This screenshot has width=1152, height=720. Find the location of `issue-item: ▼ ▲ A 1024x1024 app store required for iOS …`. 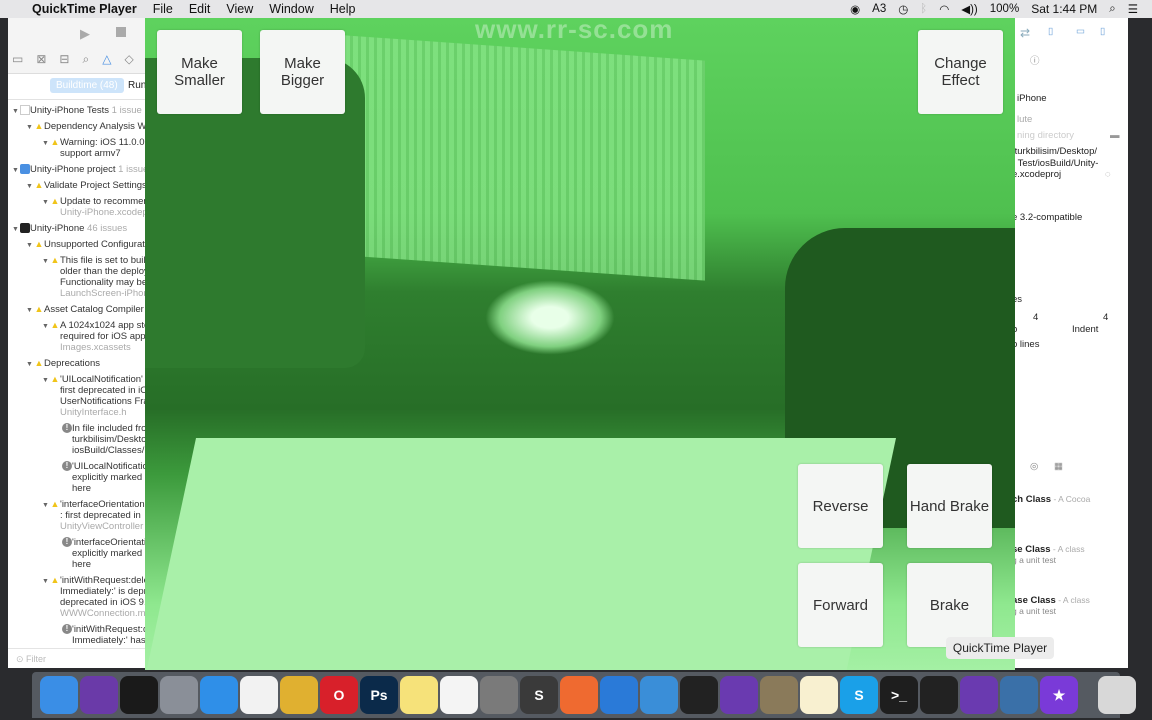

issue-item: ▼ ▲ A 1024x1024 app store required for iOS … is located at coordinates (87, 337).